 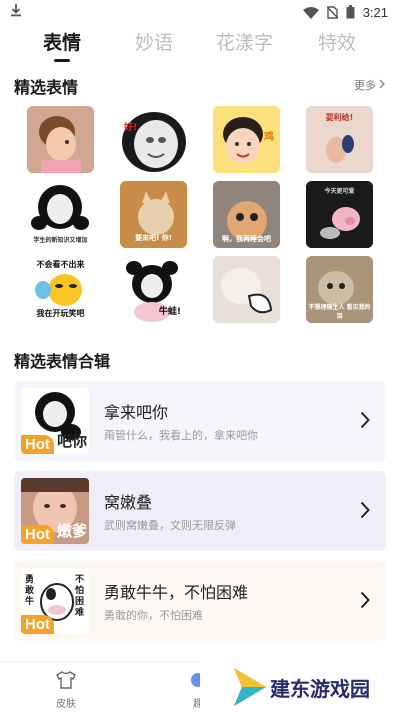 I want to click on sticker-item: 好!, so click(x=153, y=139).